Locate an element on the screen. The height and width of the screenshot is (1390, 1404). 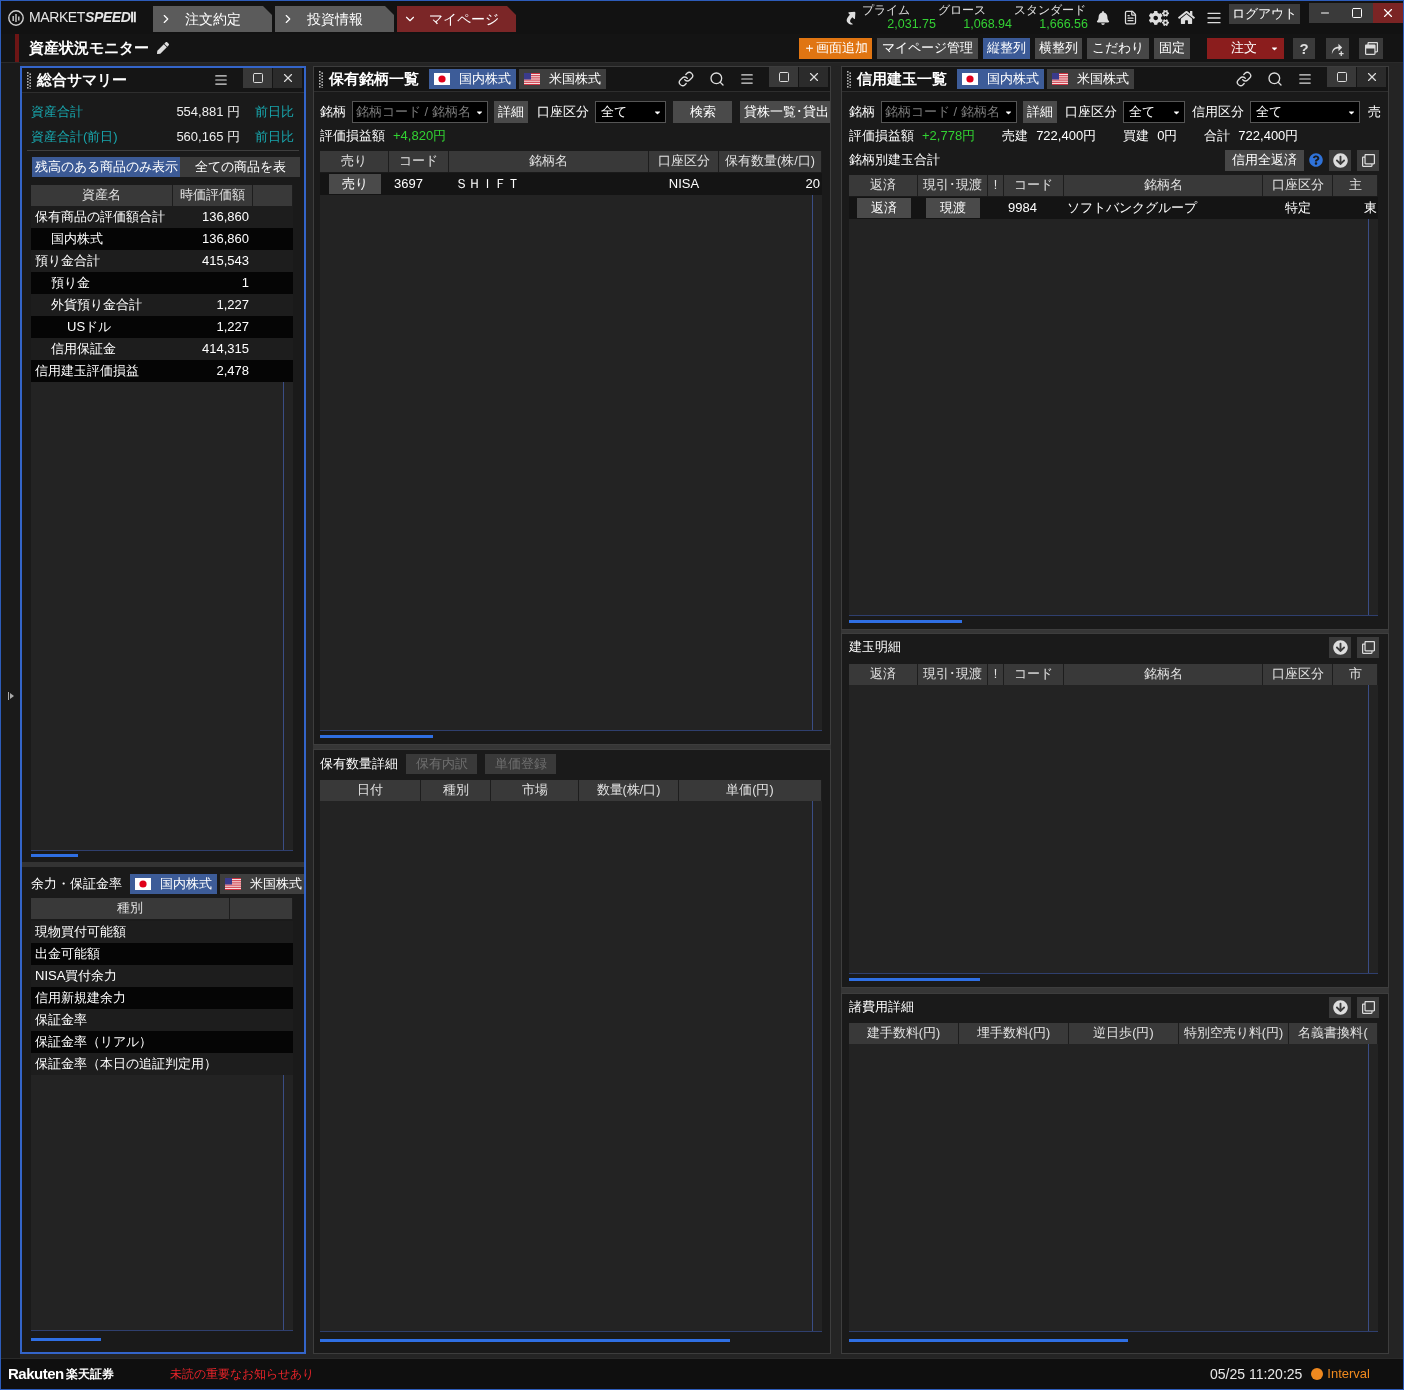
gears-icon is located at coordinates (1159, 17).